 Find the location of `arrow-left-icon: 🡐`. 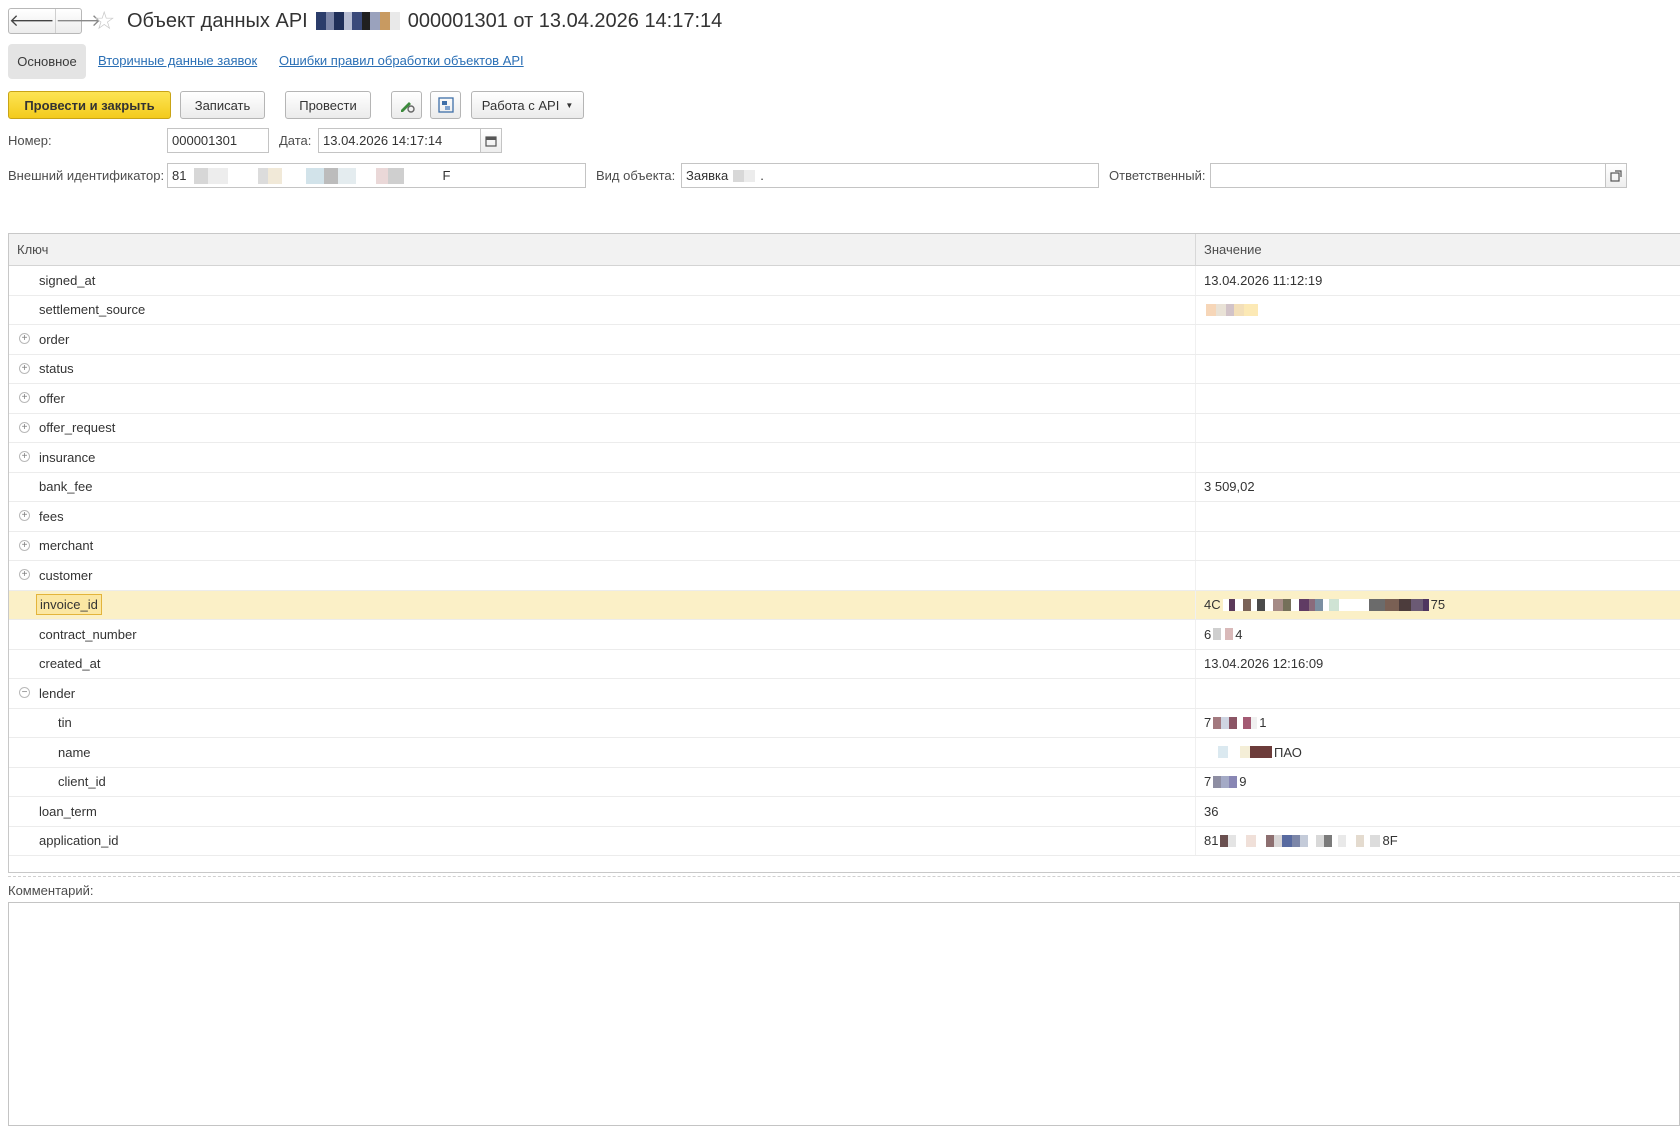

arrow-left-icon: 🡐 is located at coordinates (32, 20).